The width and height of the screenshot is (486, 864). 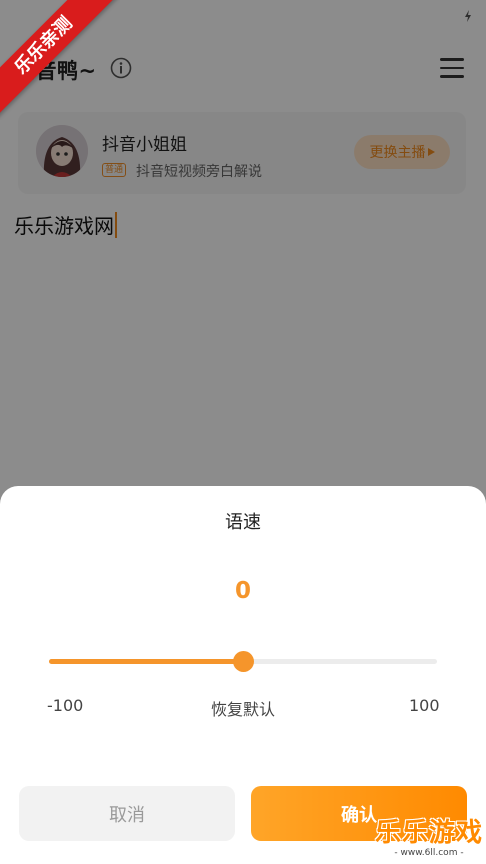 I want to click on site-watermark: 乐乐游戏 - www.6ll.com -, so click(x=429, y=838).